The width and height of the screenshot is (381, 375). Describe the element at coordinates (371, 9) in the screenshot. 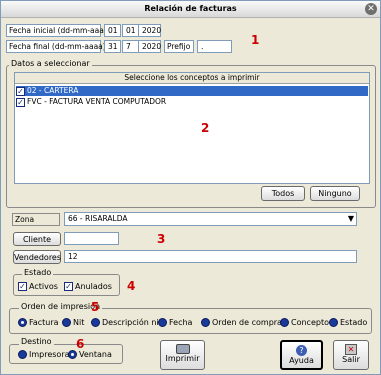

I see `close-icon: ✕` at that location.